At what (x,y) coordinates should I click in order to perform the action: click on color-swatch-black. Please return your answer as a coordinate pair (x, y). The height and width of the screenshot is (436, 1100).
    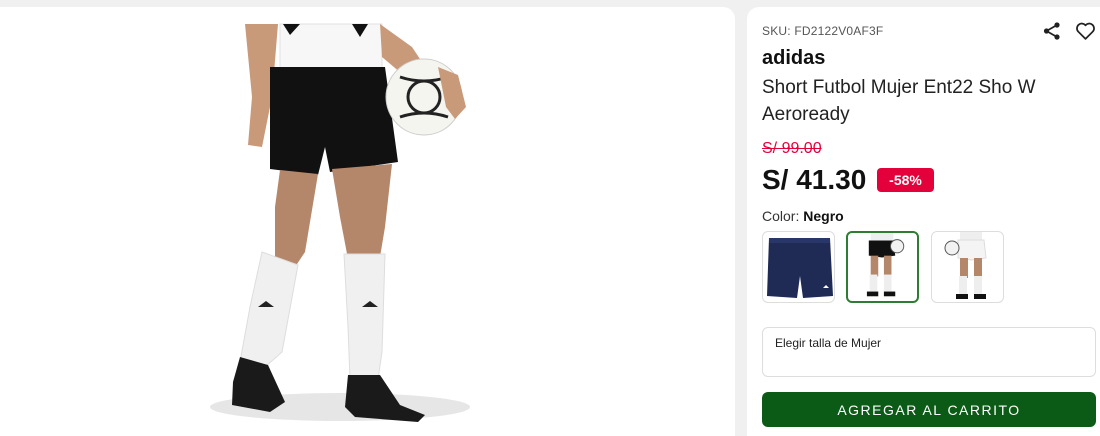
    Looking at the image, I should click on (882, 267).